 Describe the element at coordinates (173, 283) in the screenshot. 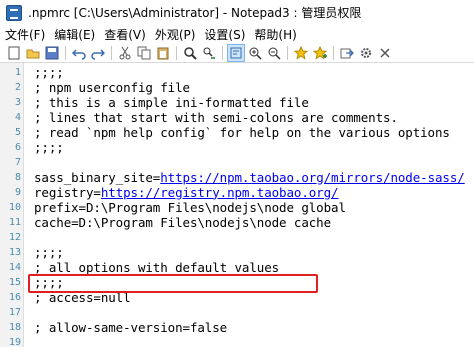

I see `highlight-box` at that location.